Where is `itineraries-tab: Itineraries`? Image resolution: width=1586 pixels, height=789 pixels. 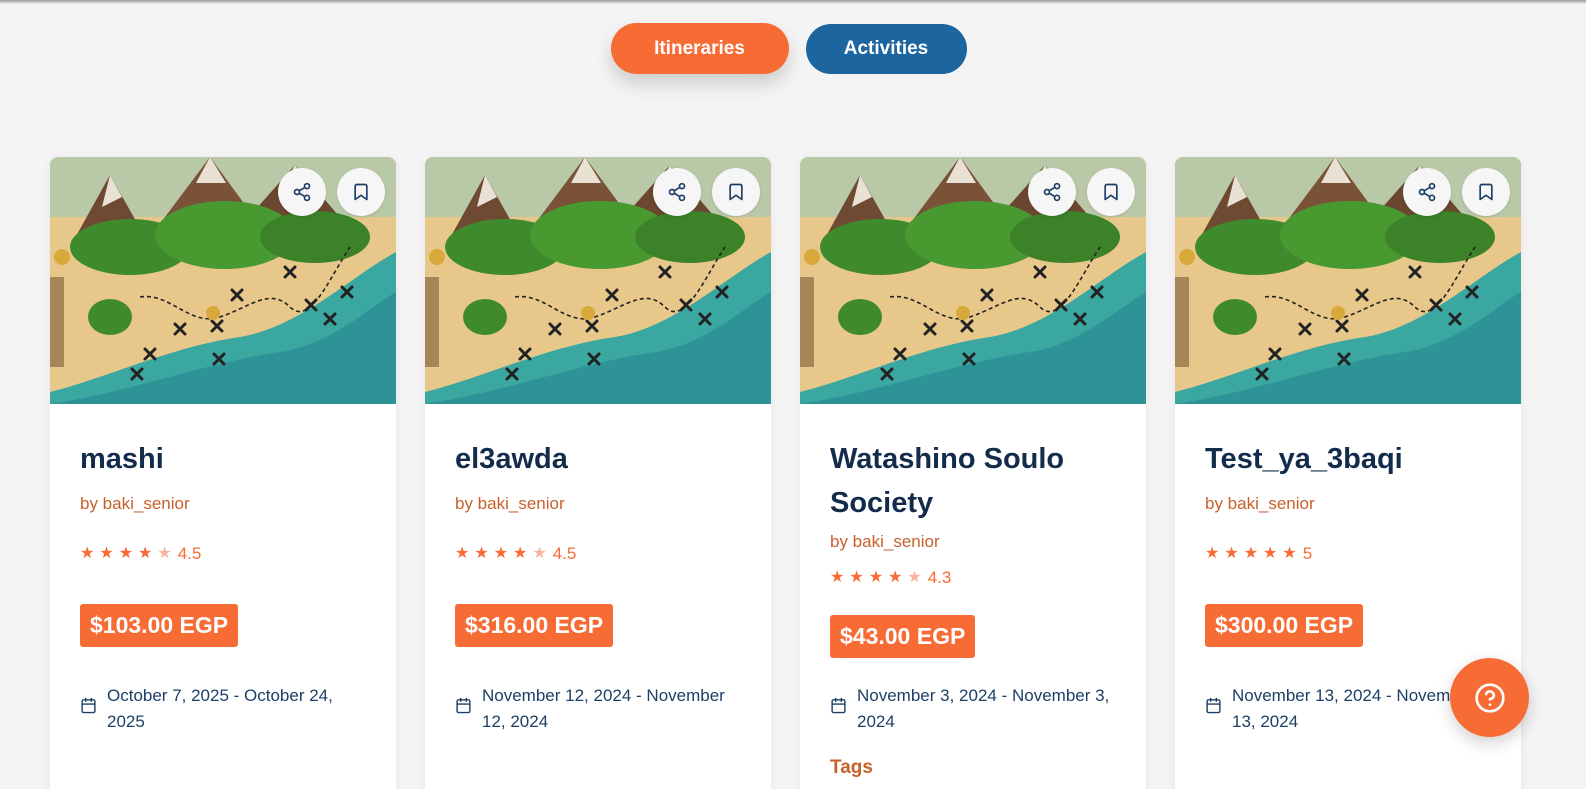
itineraries-tab: Itineraries is located at coordinates (699, 48).